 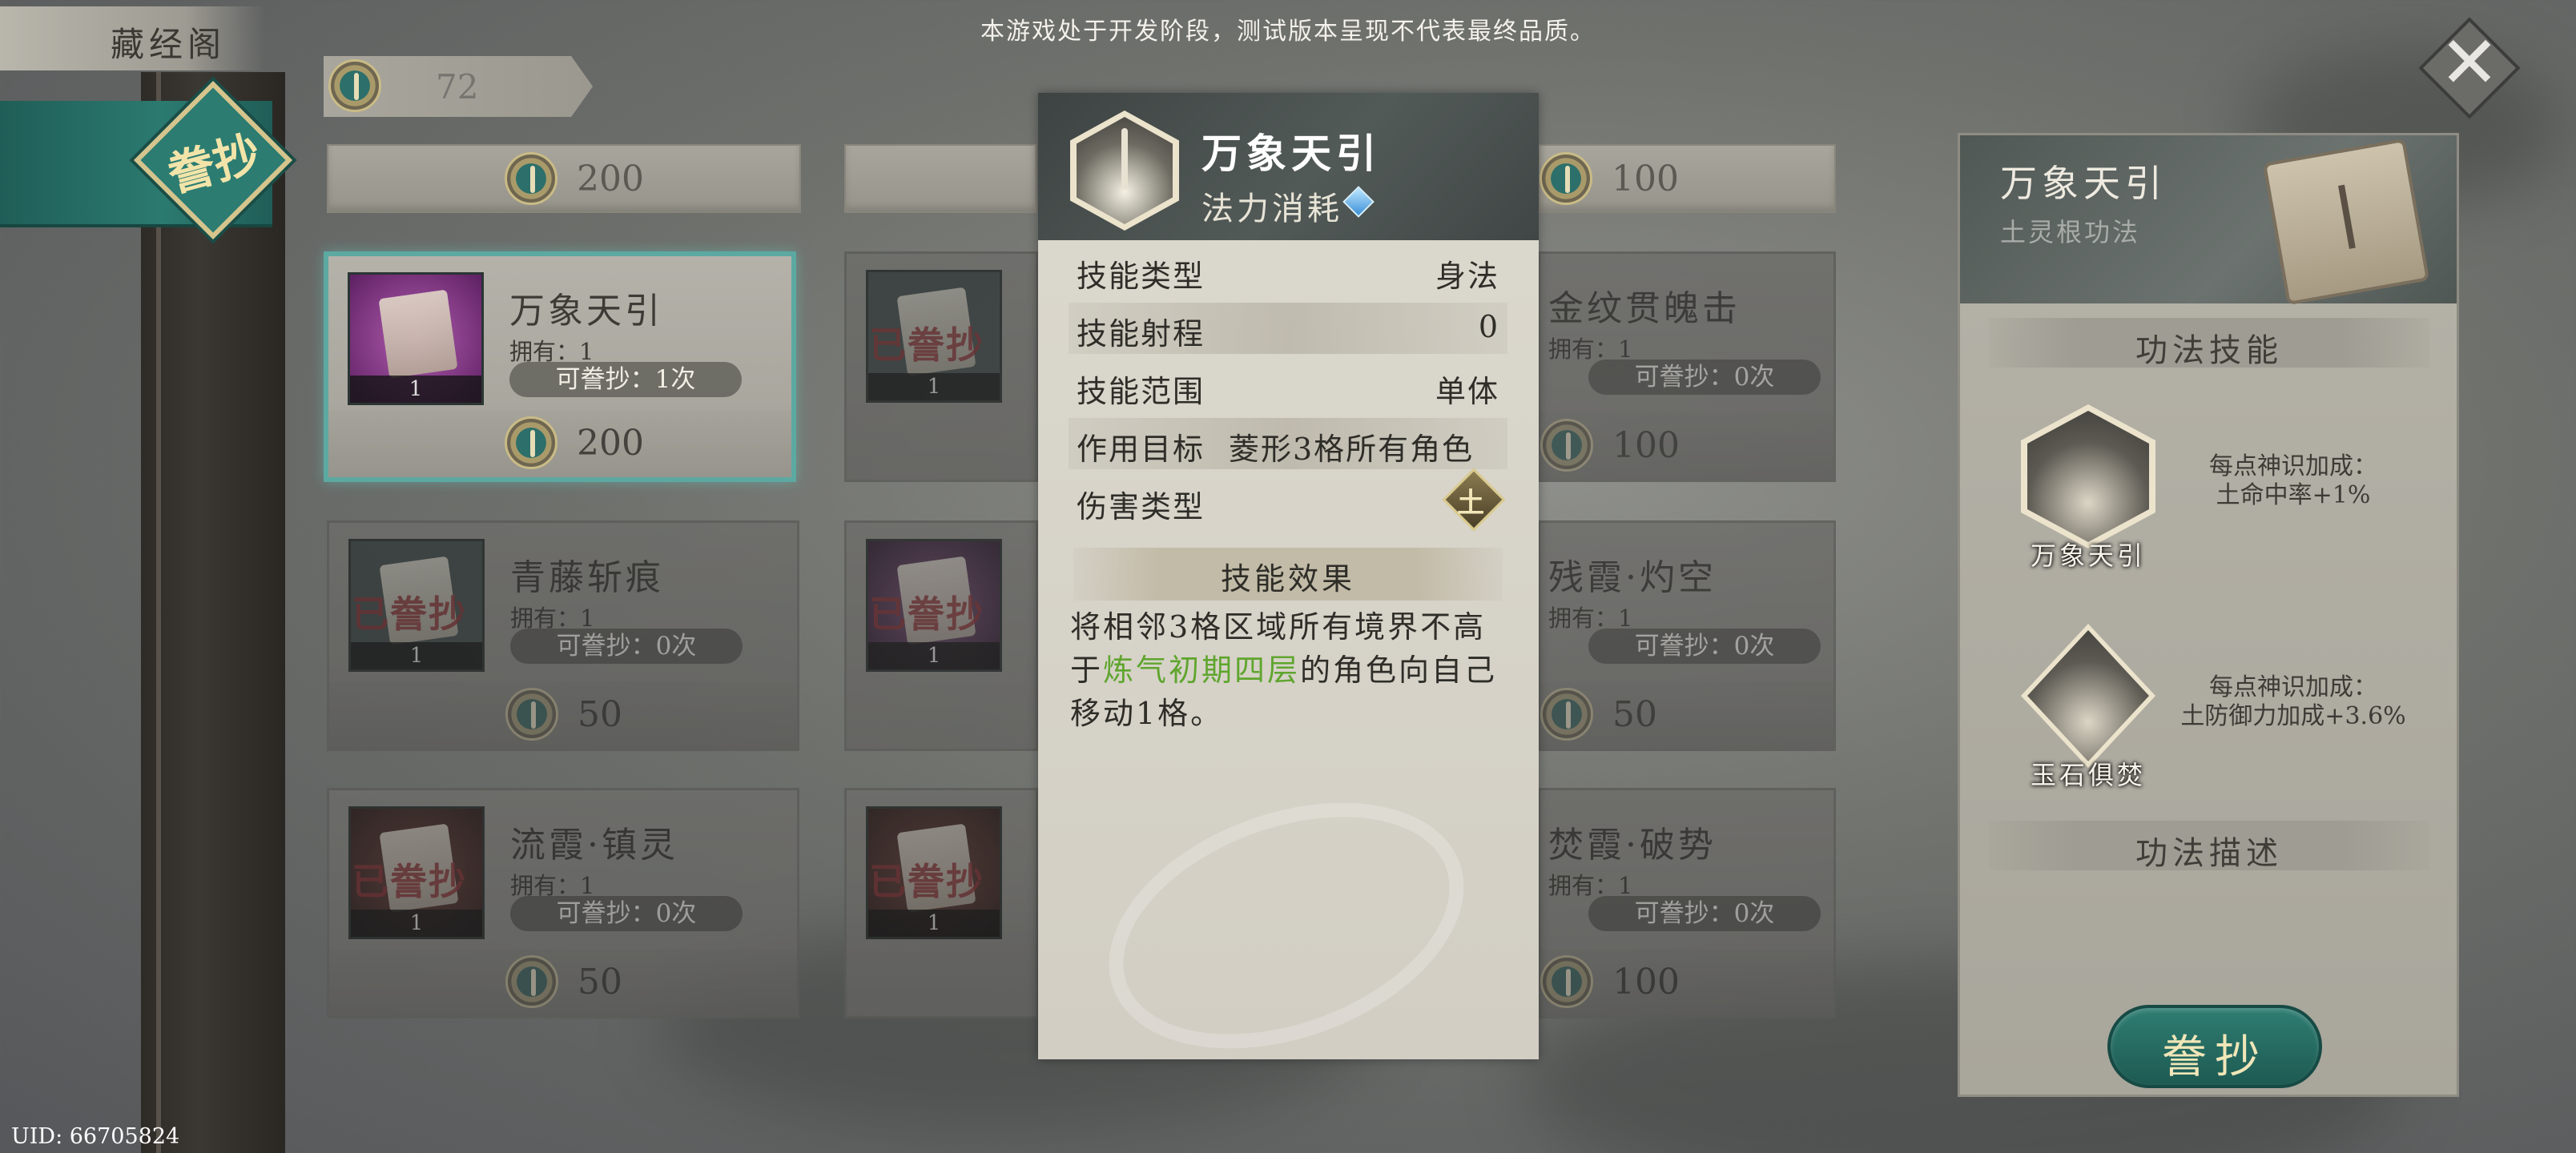 I want to click on currency-amount: 72, so click(x=458, y=86).